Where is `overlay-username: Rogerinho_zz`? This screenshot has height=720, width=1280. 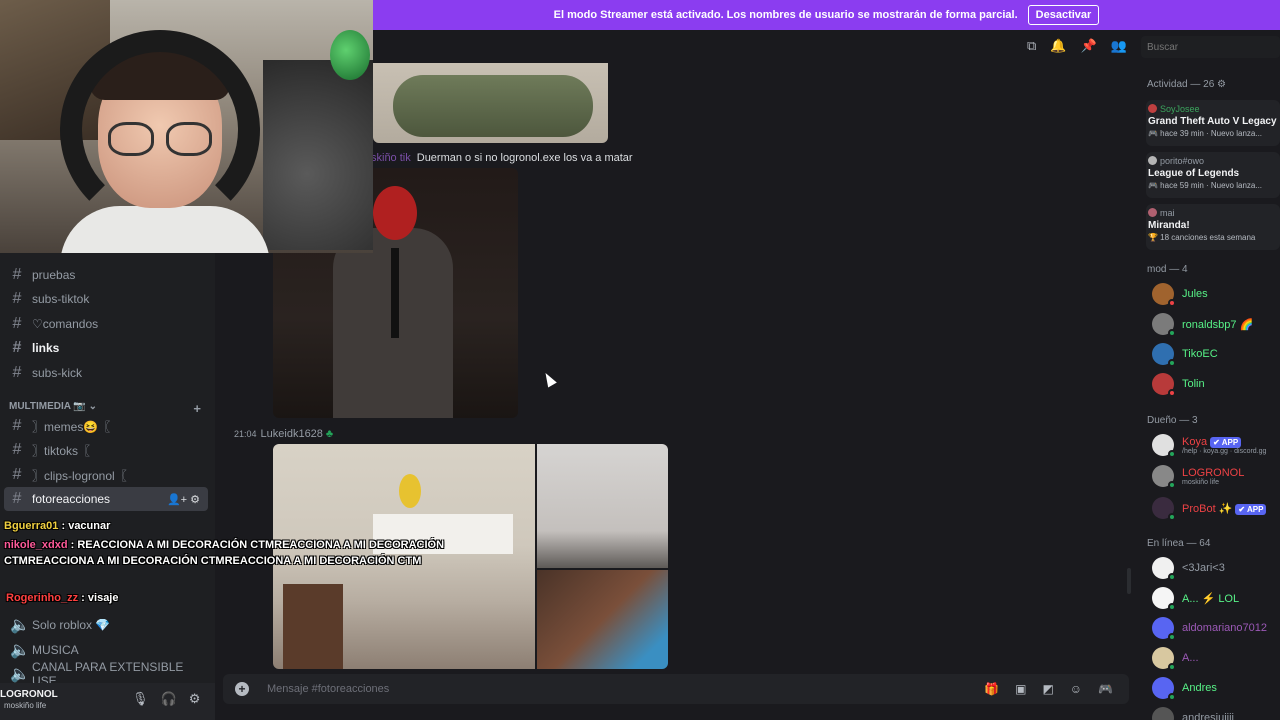 overlay-username: Rogerinho_zz is located at coordinates (42, 598).